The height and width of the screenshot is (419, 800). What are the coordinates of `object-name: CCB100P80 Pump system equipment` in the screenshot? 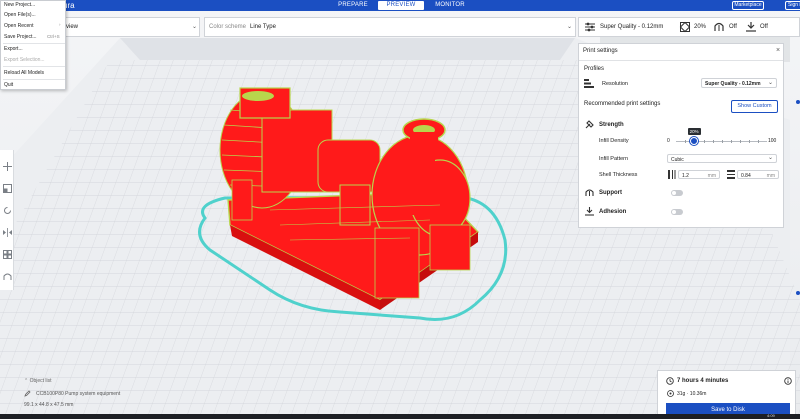 It's located at (78, 394).